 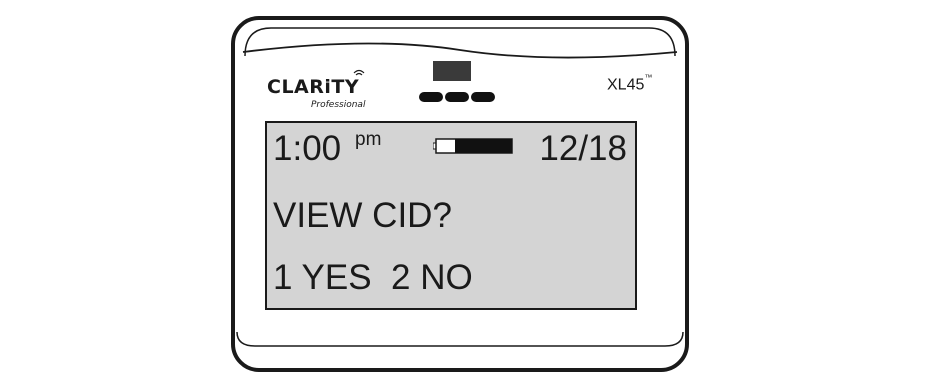 What do you see at coordinates (483, 146) in the screenshot?
I see `battery-level-fill` at bounding box center [483, 146].